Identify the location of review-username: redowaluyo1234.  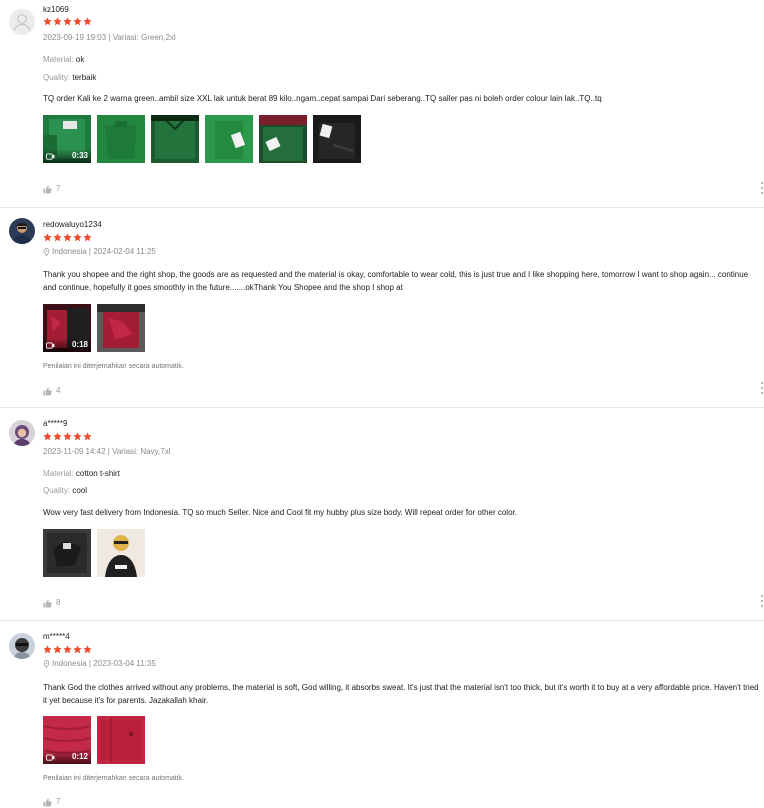
(72, 225).